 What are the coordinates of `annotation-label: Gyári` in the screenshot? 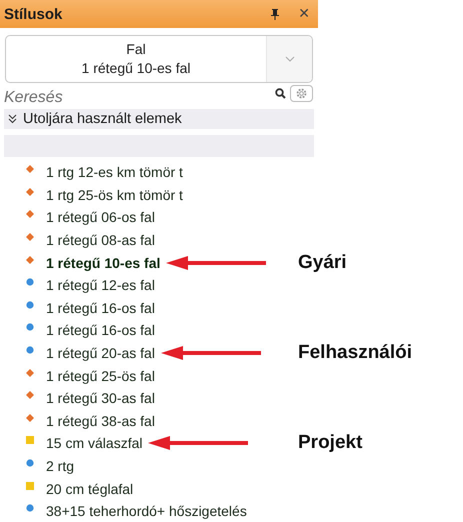 It's located at (322, 263).